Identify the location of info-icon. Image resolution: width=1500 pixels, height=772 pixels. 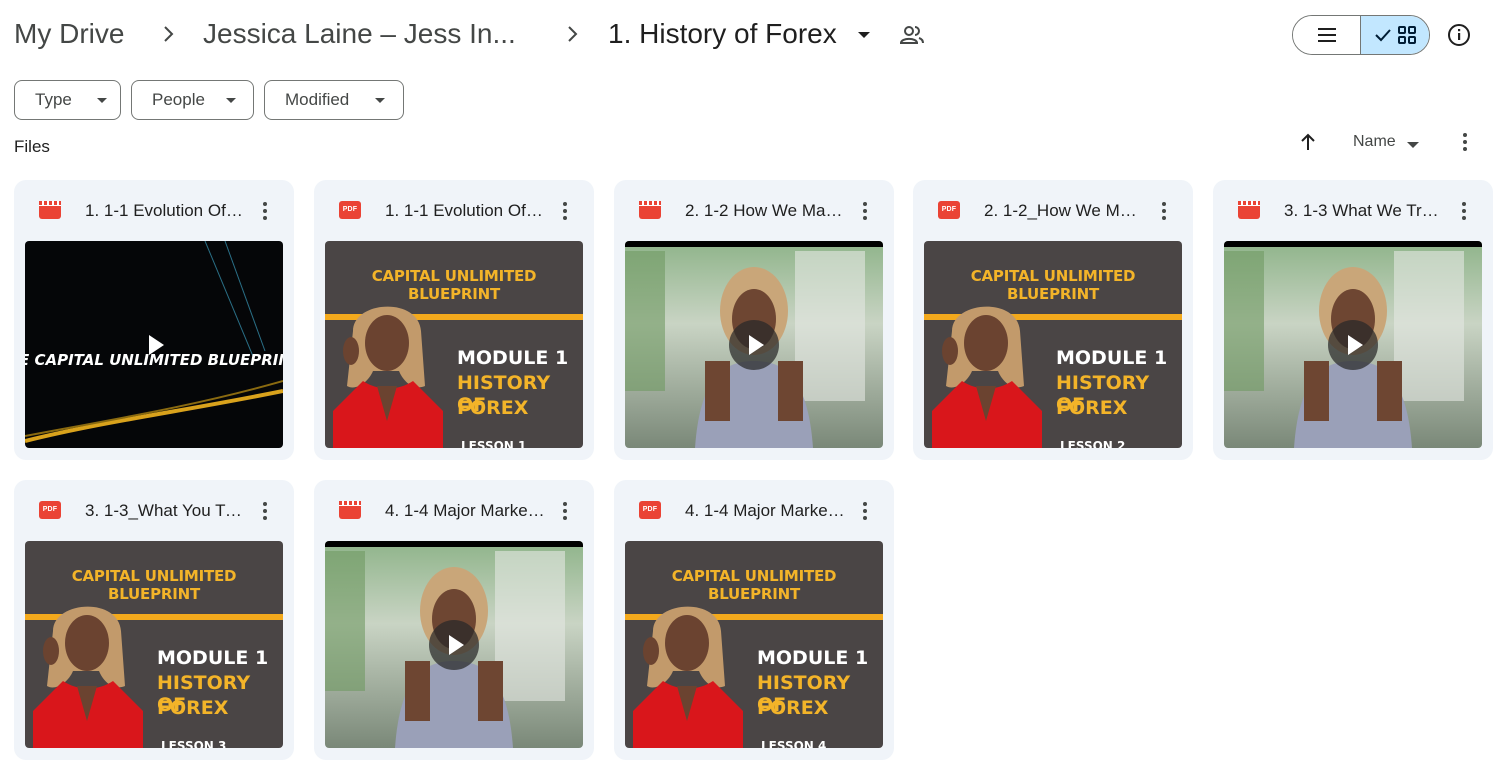
(1459, 35).